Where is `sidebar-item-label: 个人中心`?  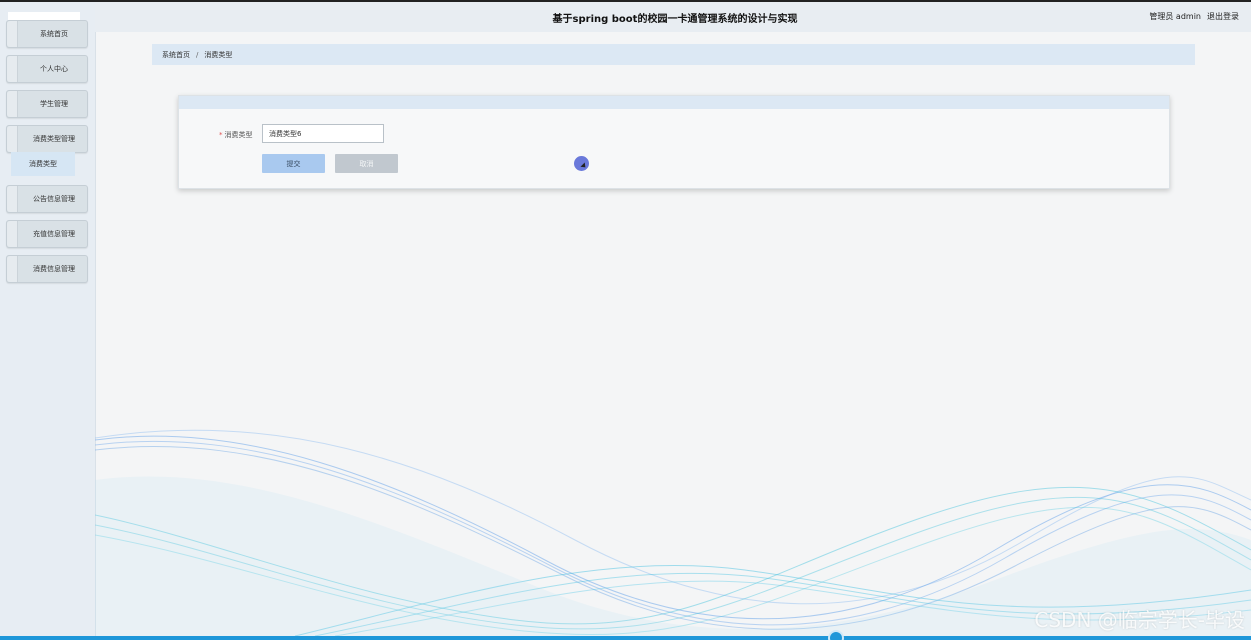
sidebar-item-label: 个人中心 is located at coordinates (54, 69).